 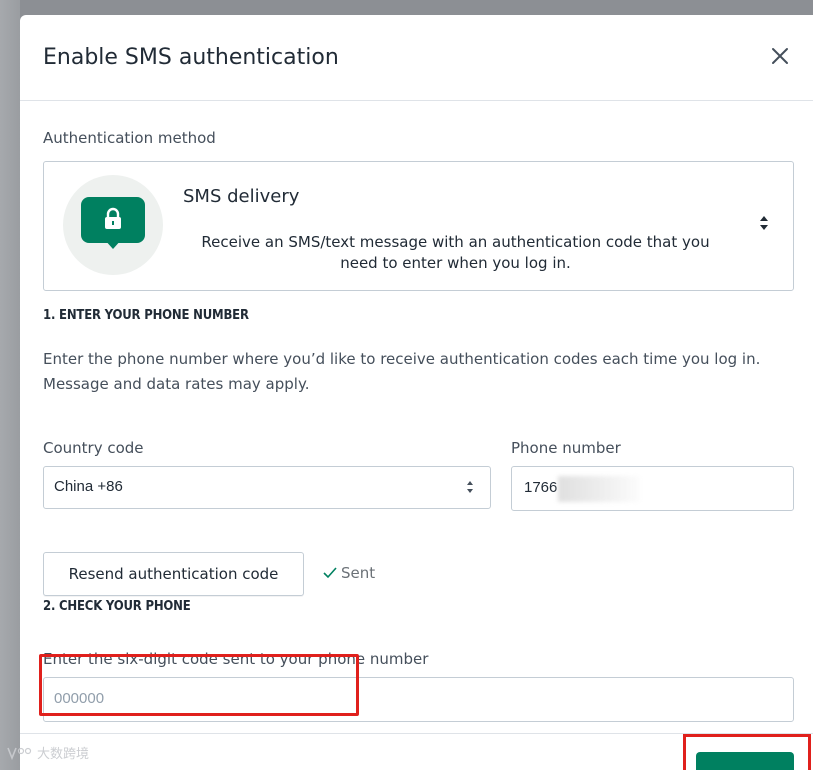 I want to click on modal-header: Enable SMS authentication, so click(x=416, y=58).